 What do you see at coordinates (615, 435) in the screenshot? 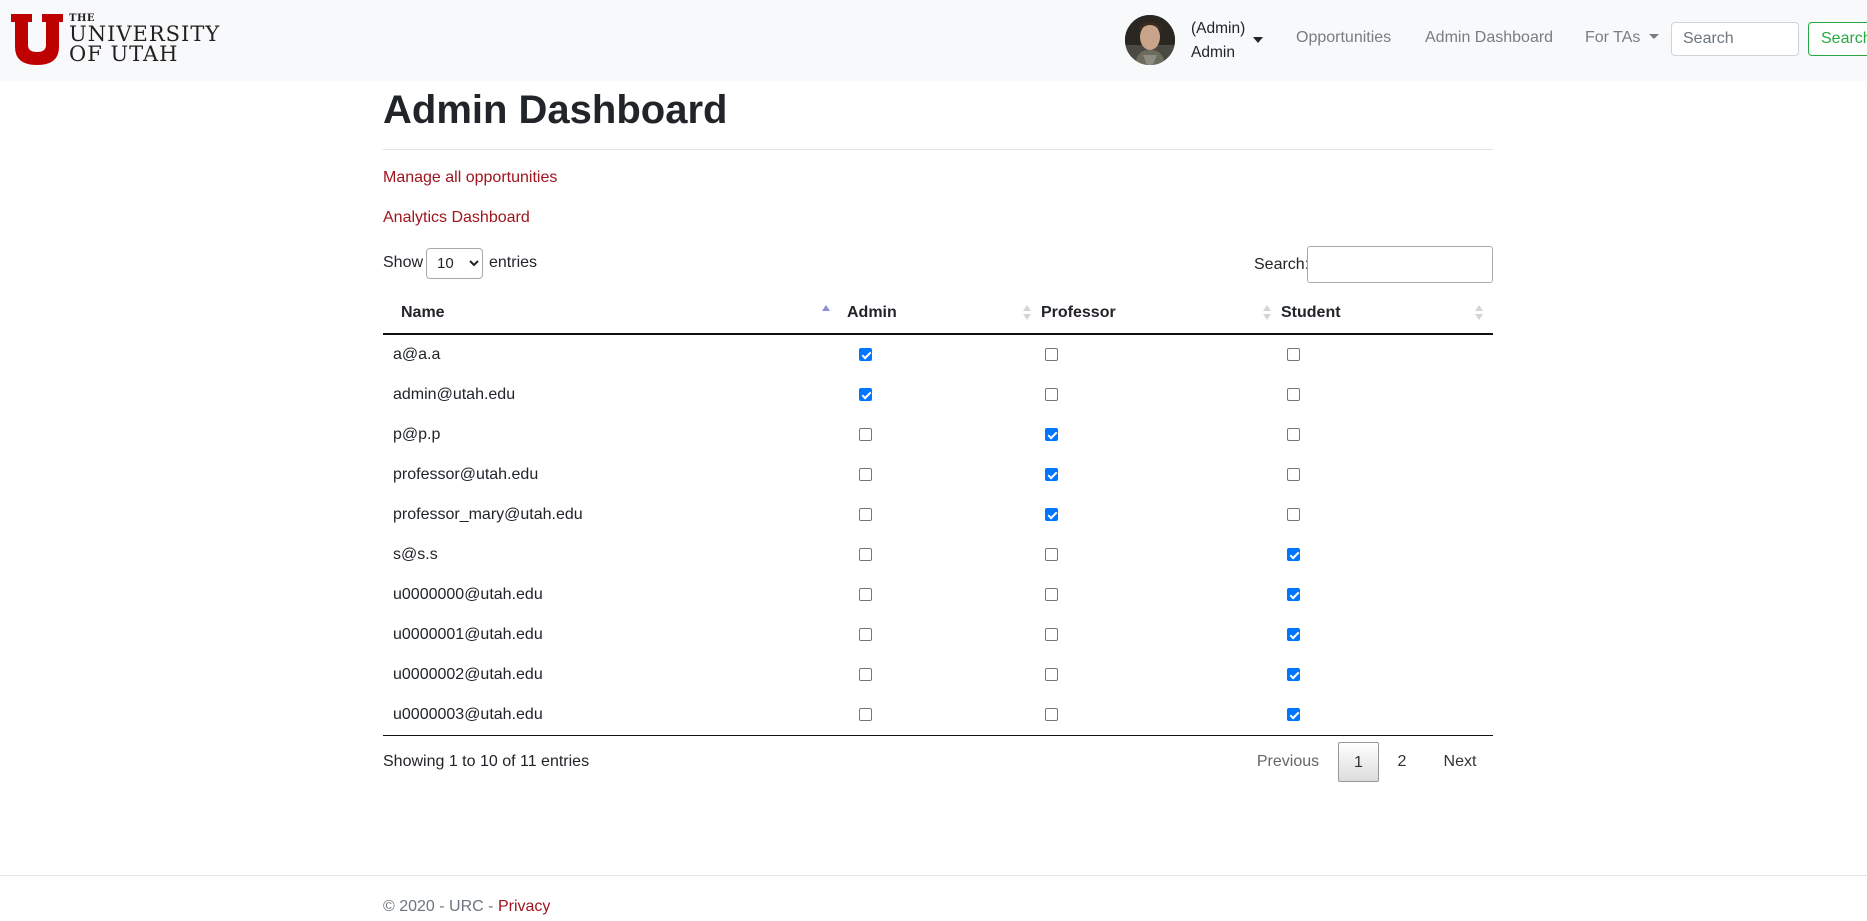
I see `name-cell: p@p.p` at bounding box center [615, 435].